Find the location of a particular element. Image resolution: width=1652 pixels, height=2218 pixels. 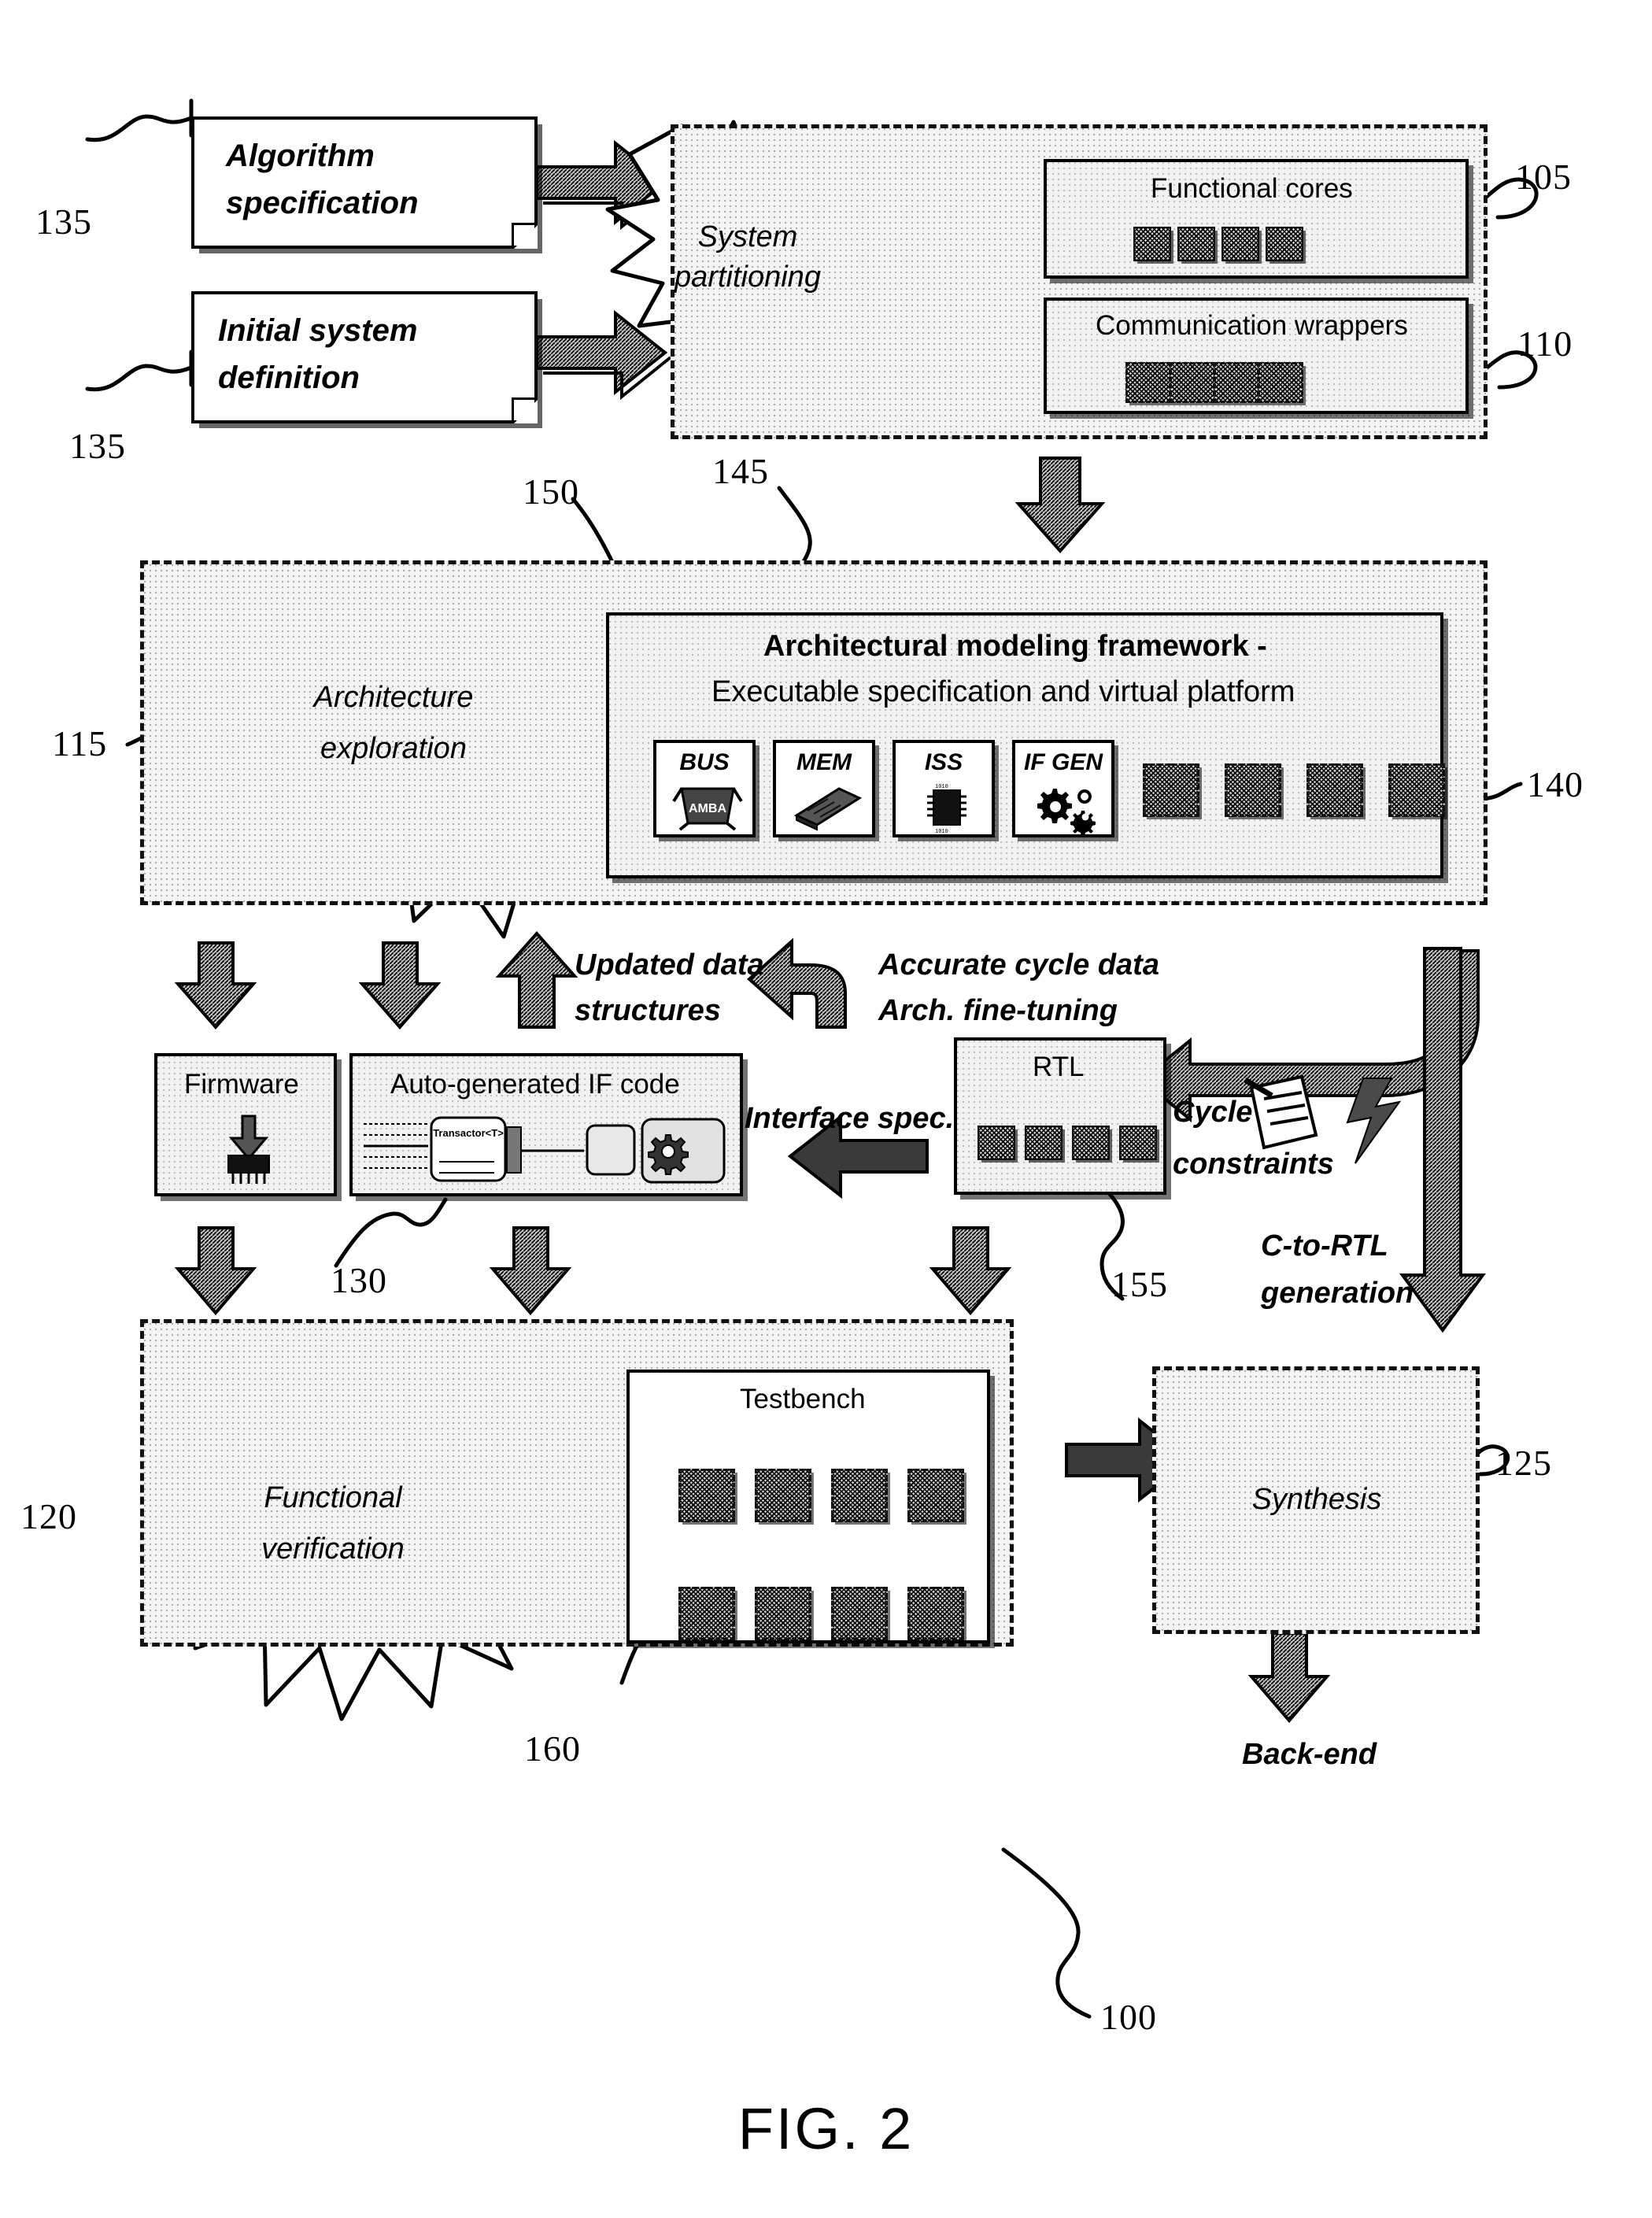

ref-130: 130 is located at coordinates (359, 1280).